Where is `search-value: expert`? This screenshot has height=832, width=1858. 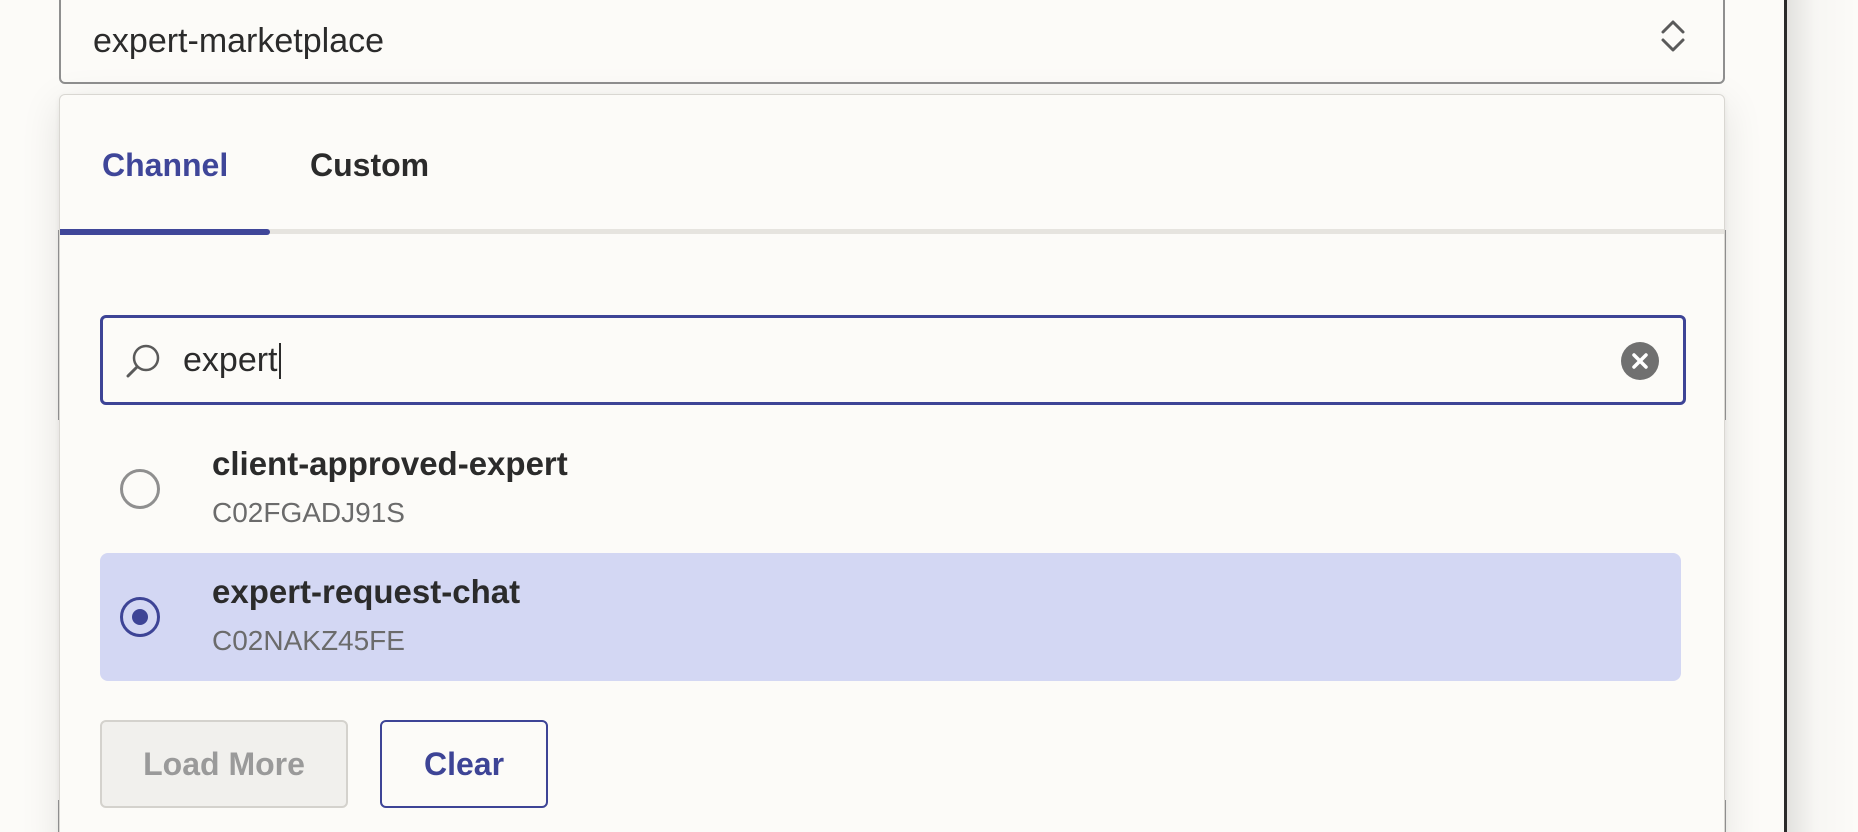
search-value: expert is located at coordinates (230, 360).